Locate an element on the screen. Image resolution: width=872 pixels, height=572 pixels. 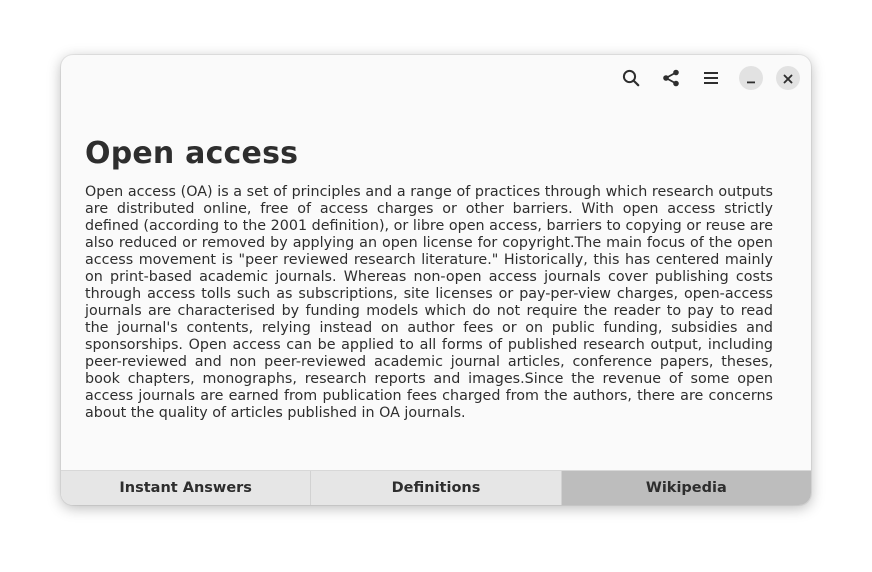
close-button is located at coordinates (788, 78).